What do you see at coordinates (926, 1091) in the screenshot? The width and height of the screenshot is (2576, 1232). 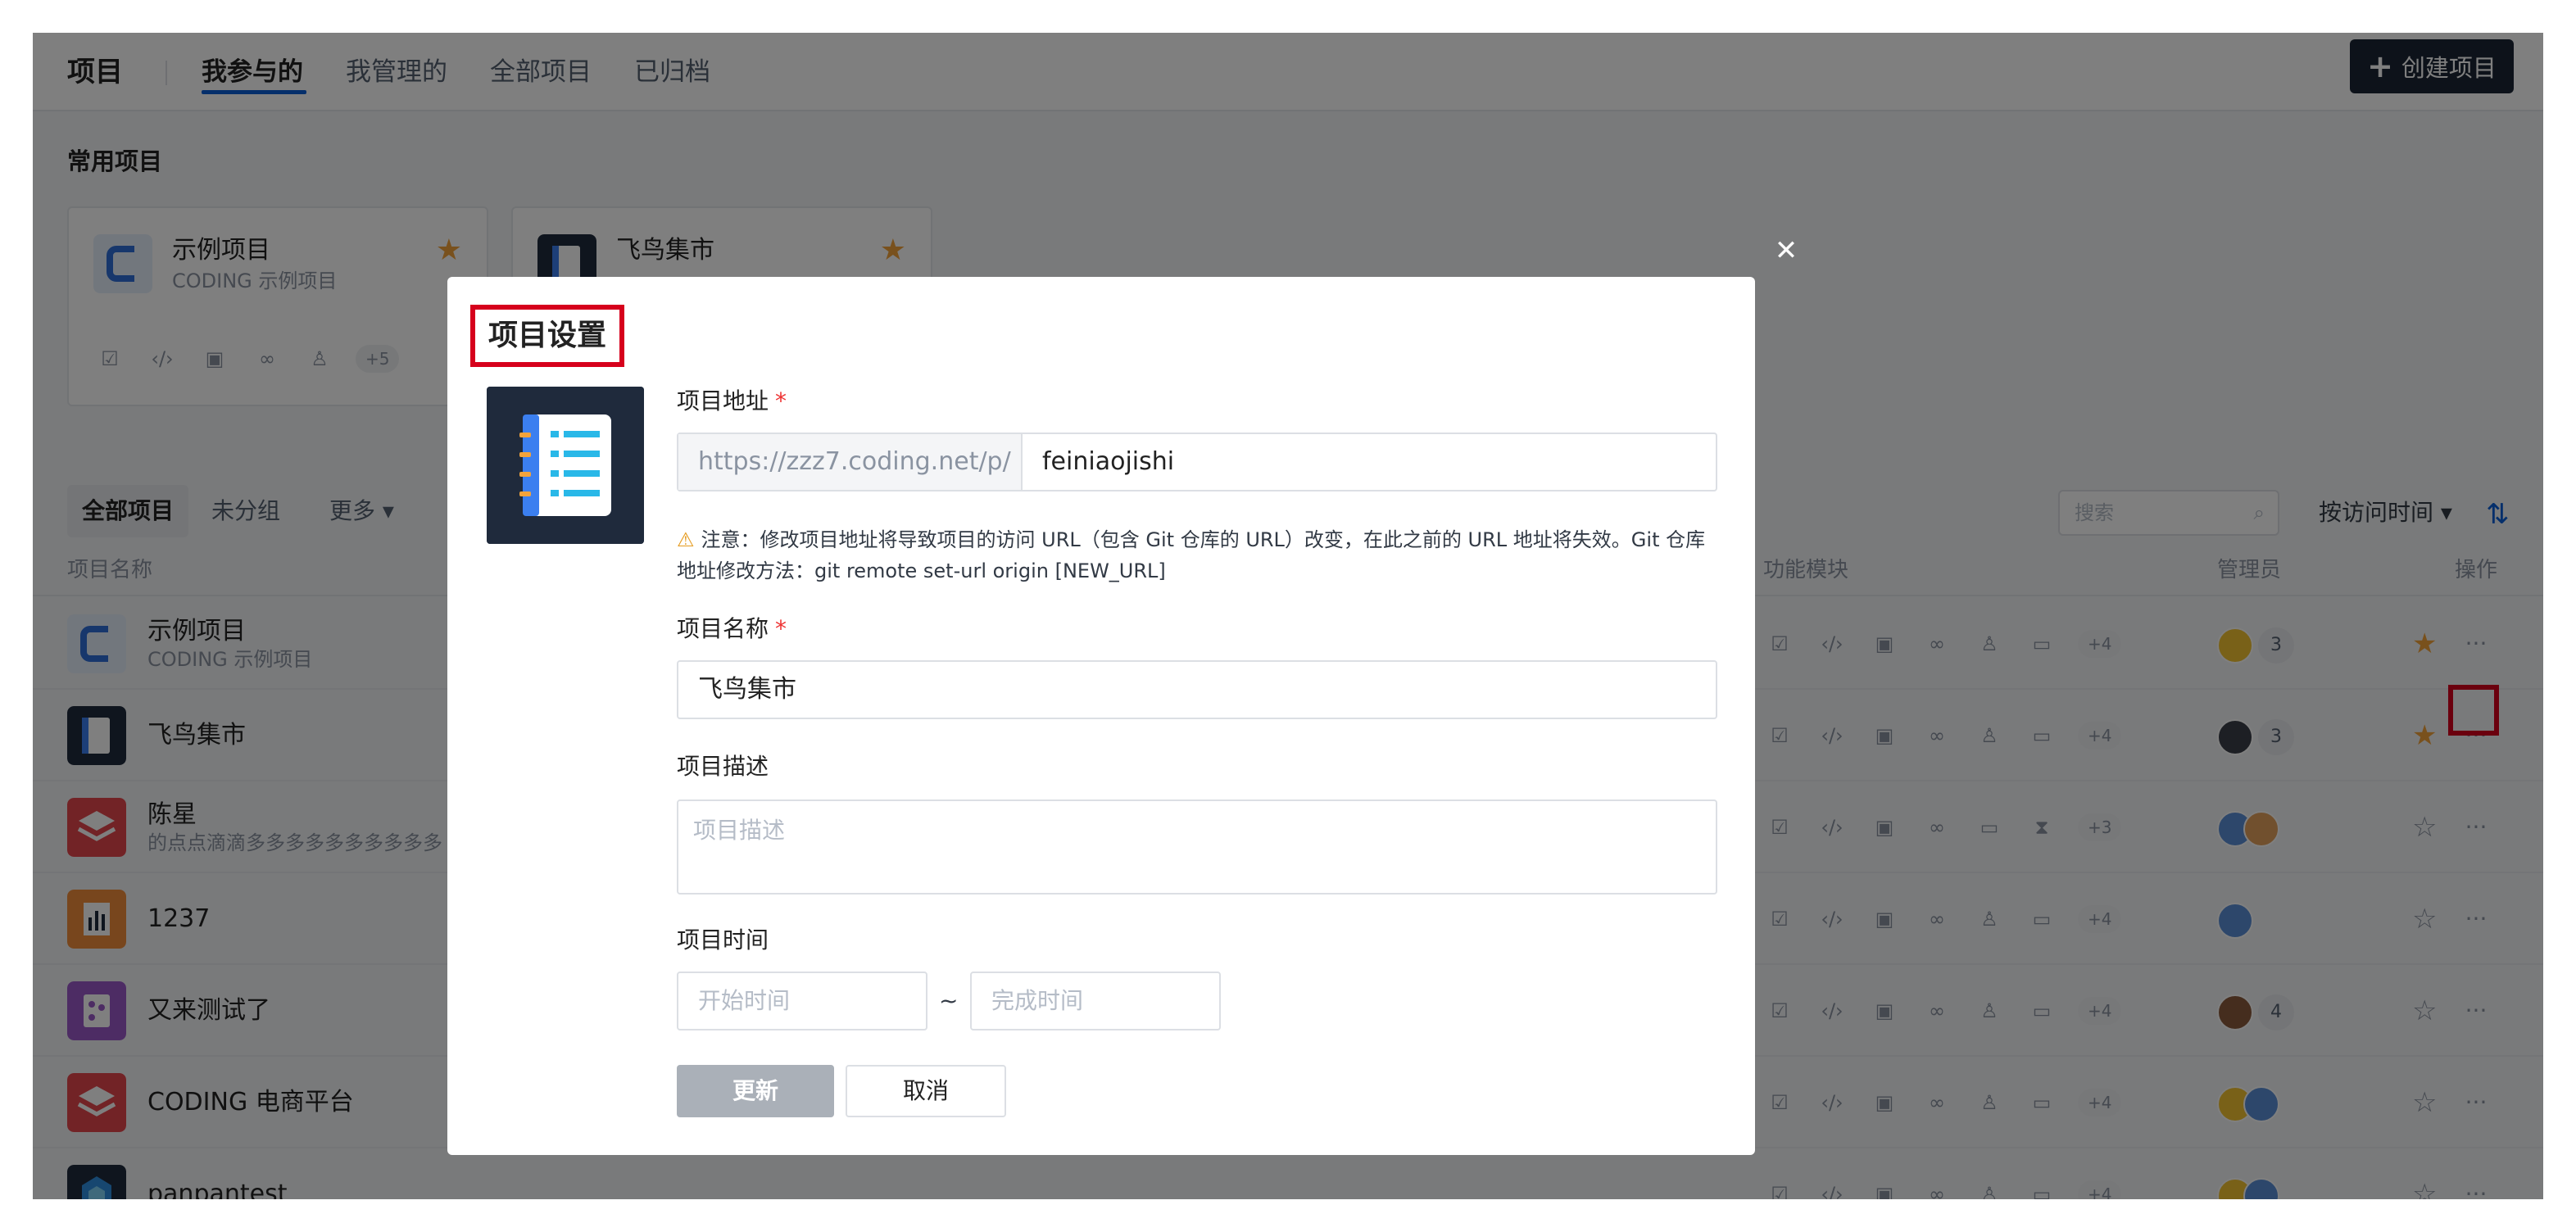 I see `cancel-button: 取消` at bounding box center [926, 1091].